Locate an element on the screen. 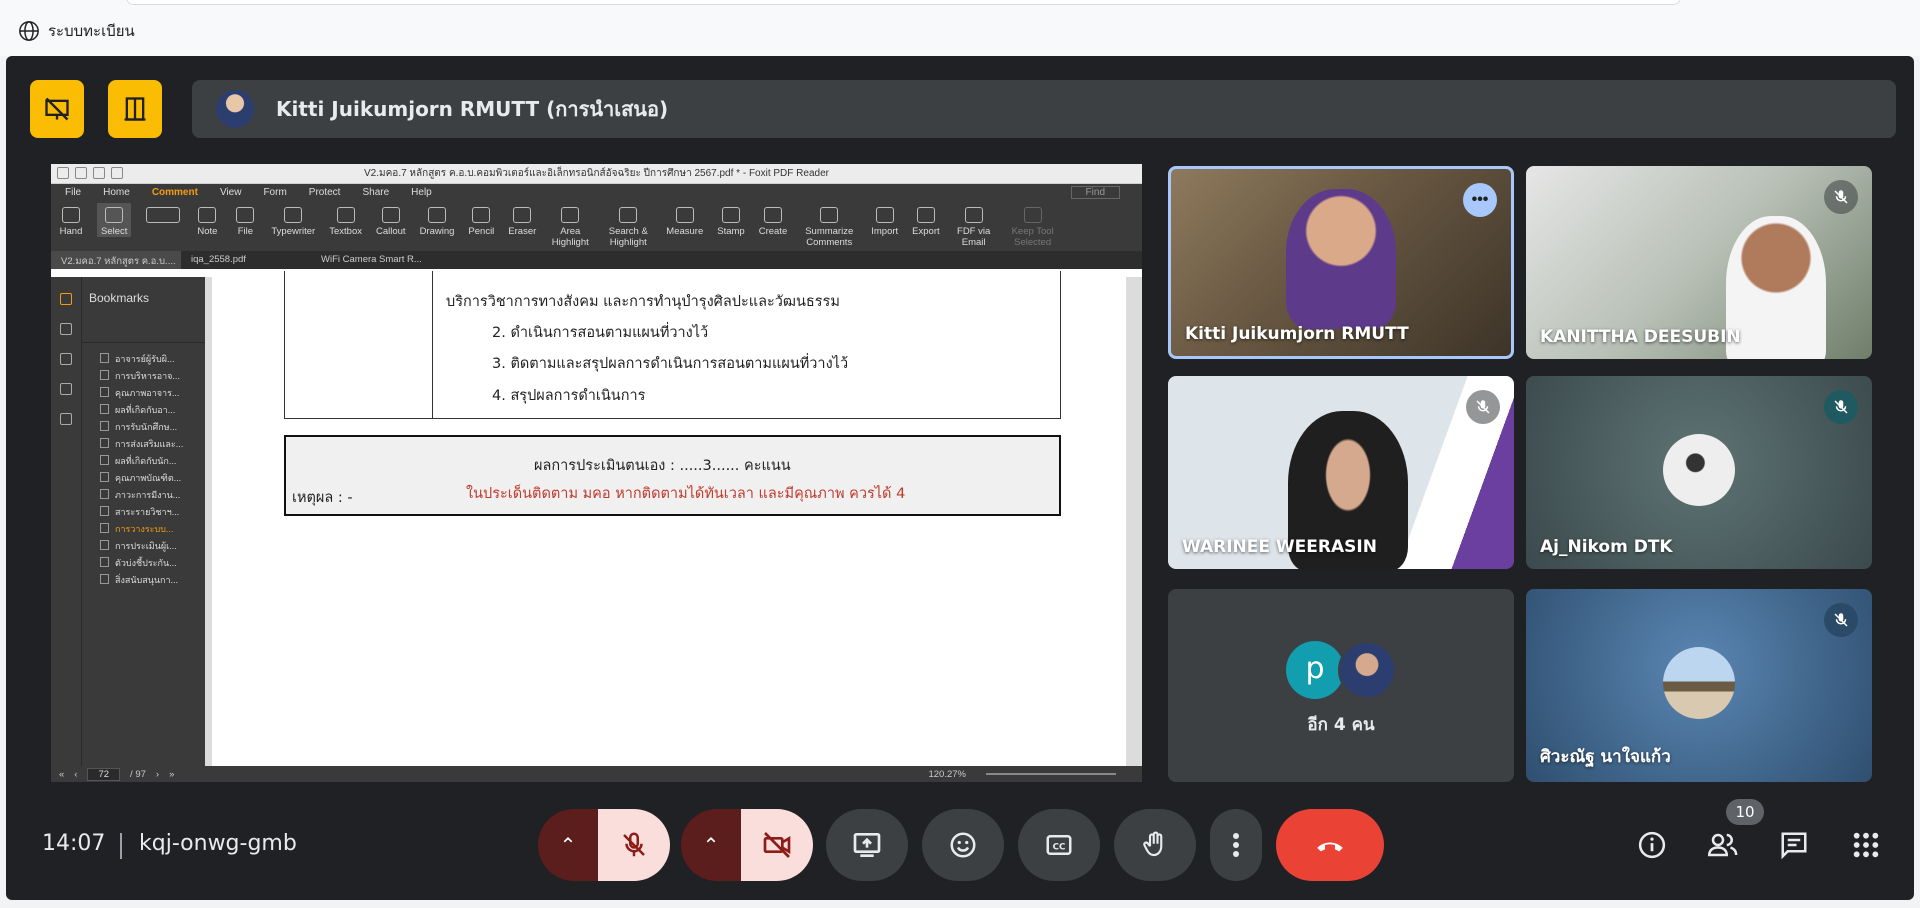  tool-stamp: Stamp is located at coordinates (731, 220).